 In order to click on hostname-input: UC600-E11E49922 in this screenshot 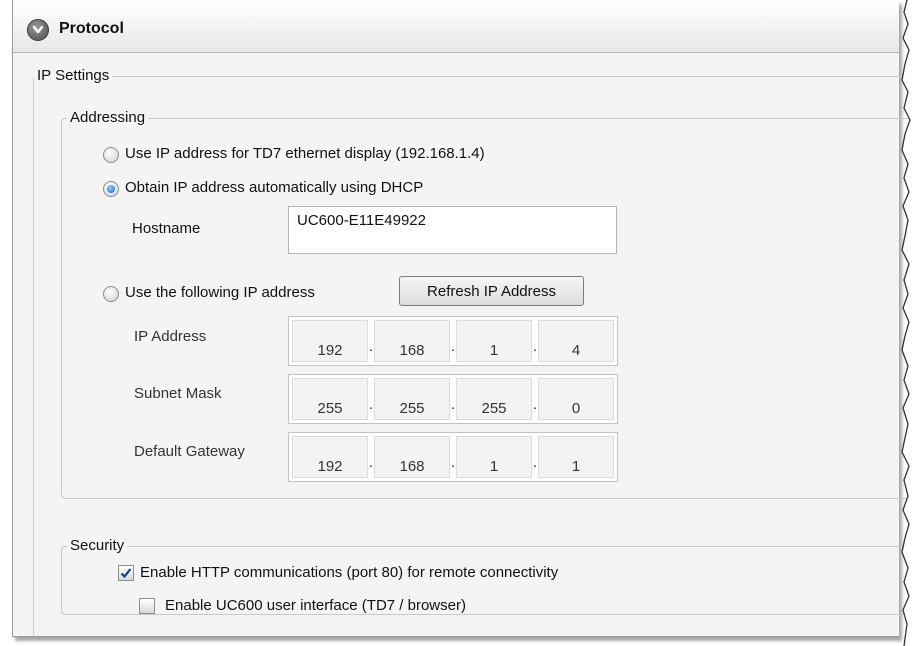, I will do `click(452, 230)`.